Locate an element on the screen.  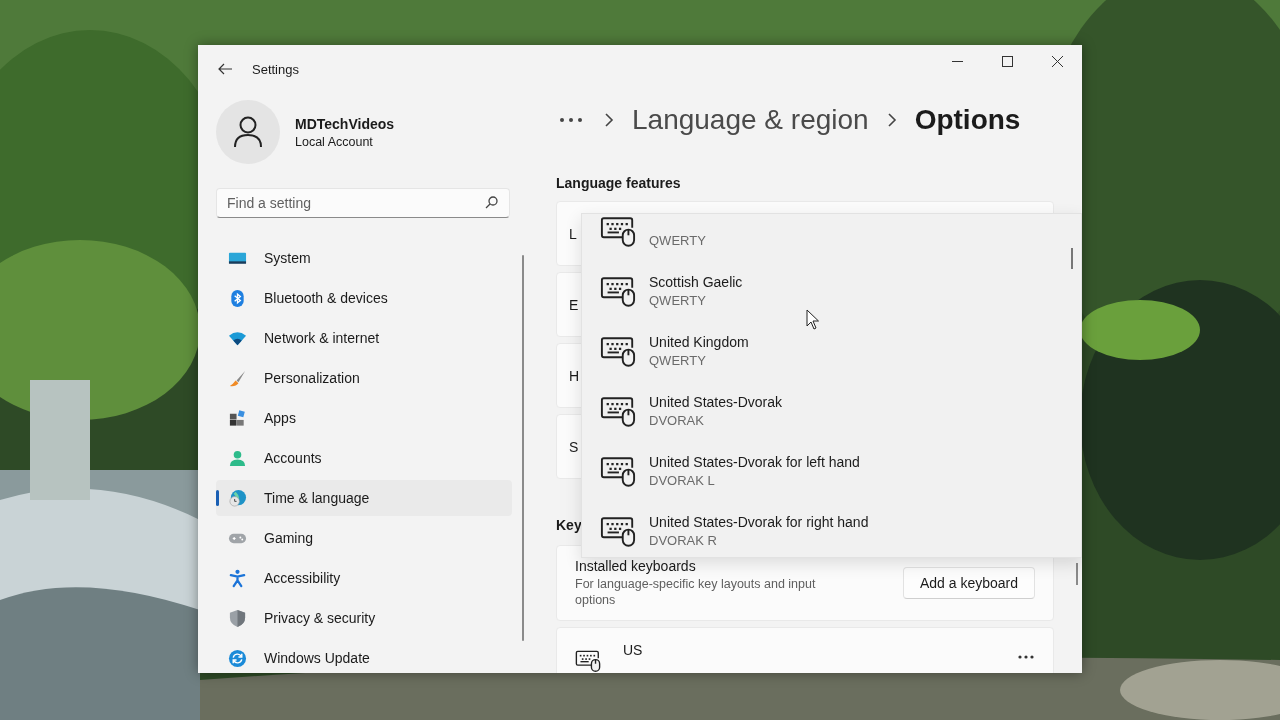
keyboard-name: US is located at coordinates (633, 650).